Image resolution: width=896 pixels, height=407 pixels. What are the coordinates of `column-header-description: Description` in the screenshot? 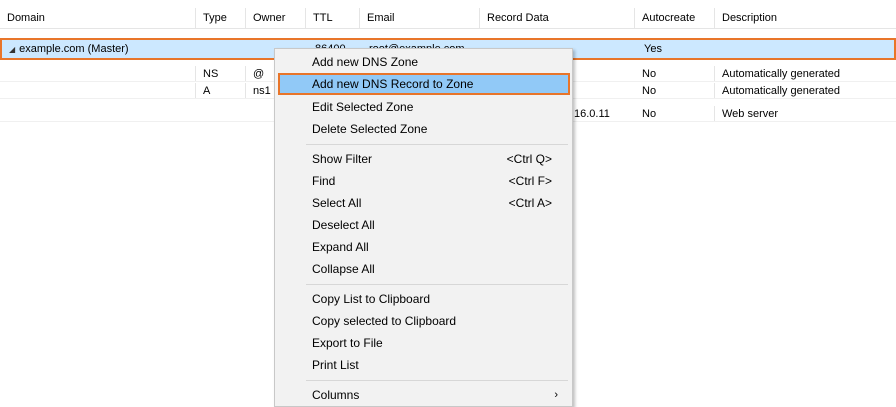 It's located at (805, 18).